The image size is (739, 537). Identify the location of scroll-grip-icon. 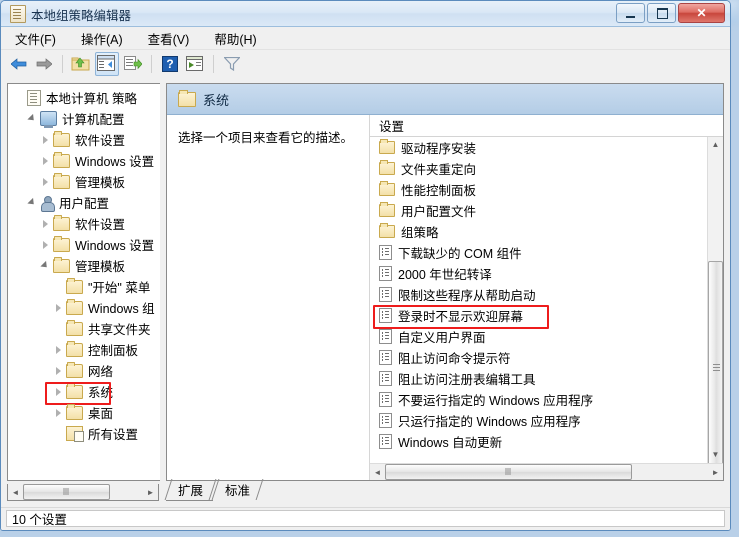
(66, 491).